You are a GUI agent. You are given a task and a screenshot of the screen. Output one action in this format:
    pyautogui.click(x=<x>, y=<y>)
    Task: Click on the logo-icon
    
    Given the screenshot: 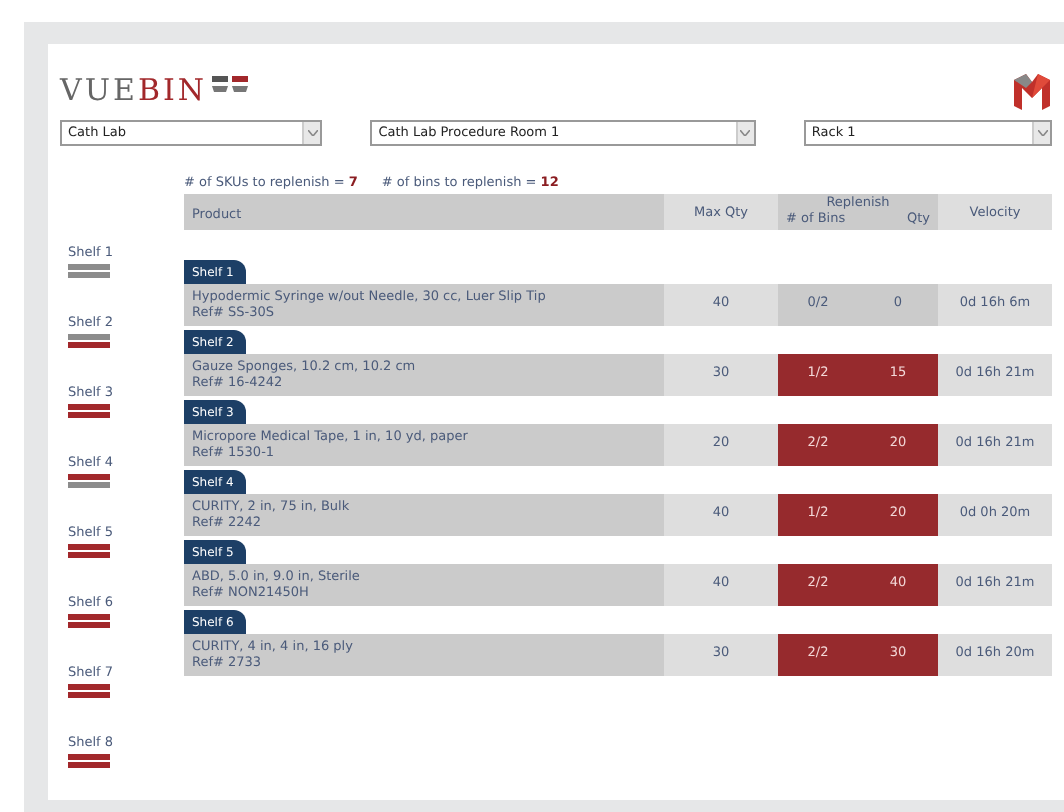 What is the action you would take?
    pyautogui.click(x=229, y=84)
    